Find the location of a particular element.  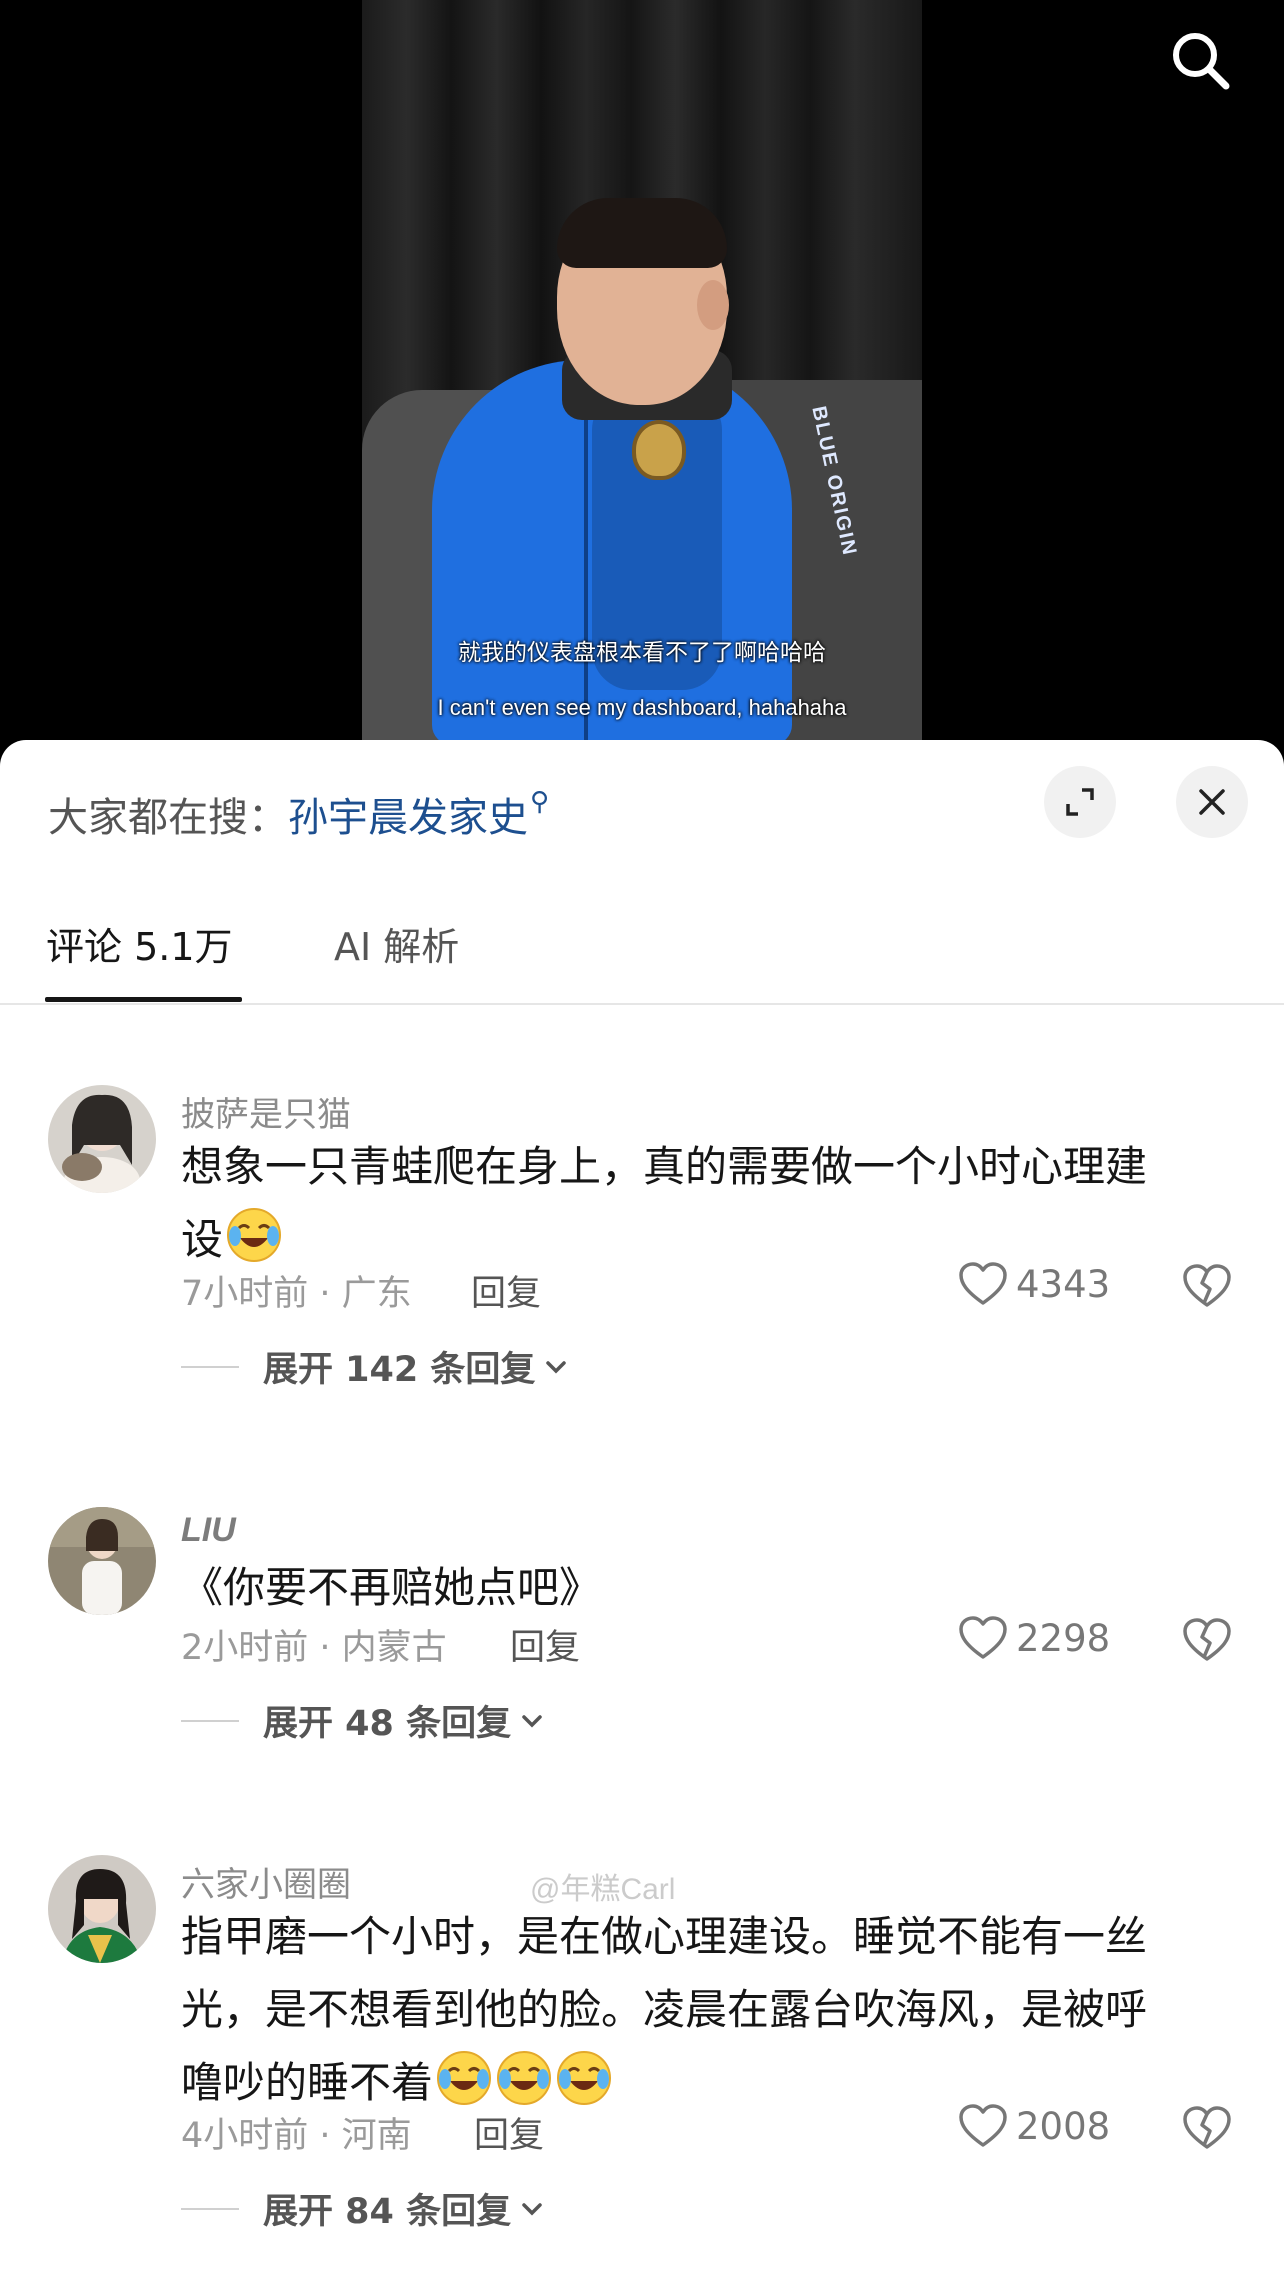

search-icon is located at coordinates (1201, 61).